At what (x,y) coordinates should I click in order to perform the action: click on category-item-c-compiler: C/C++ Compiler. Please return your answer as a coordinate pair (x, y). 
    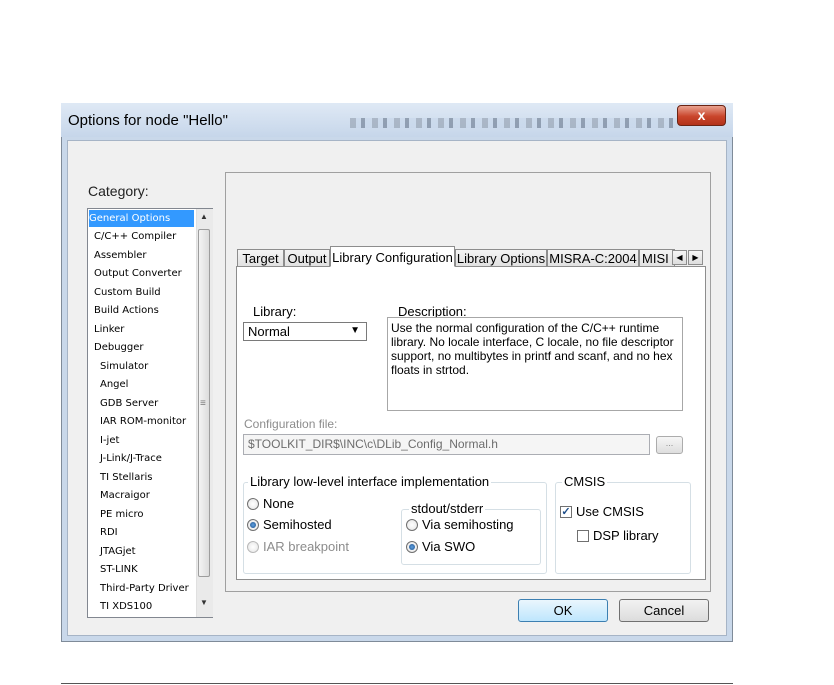
    Looking at the image, I should click on (135, 236).